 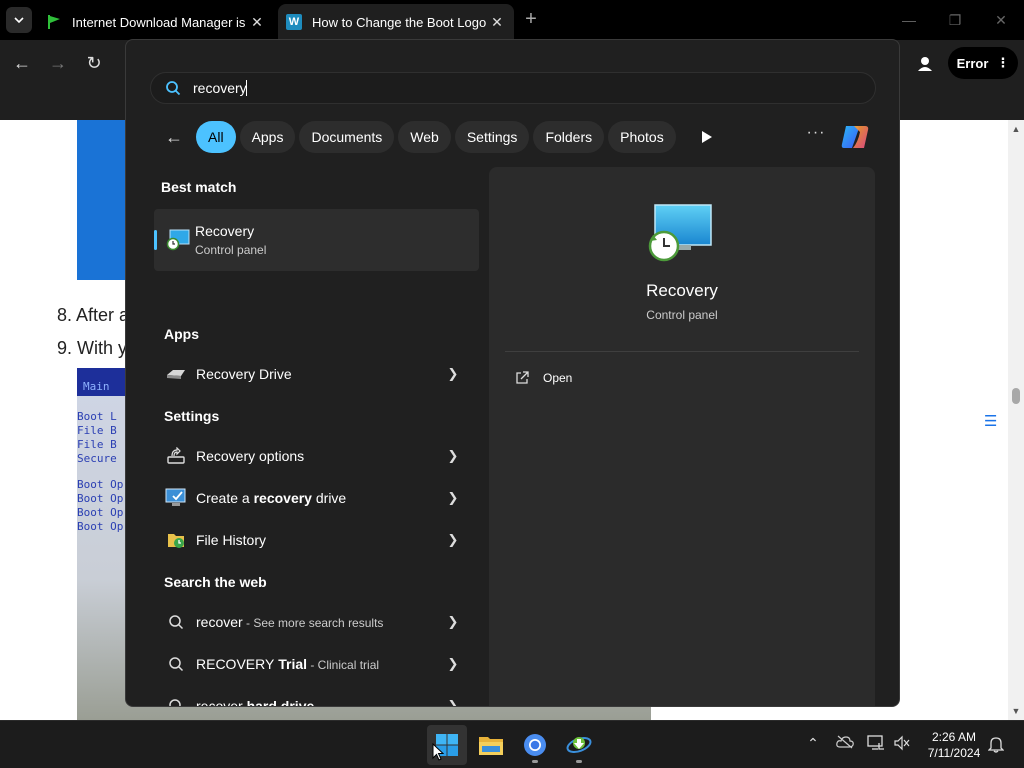 What do you see at coordinates (902, 744) in the screenshot?
I see `volume-muted-icon` at bounding box center [902, 744].